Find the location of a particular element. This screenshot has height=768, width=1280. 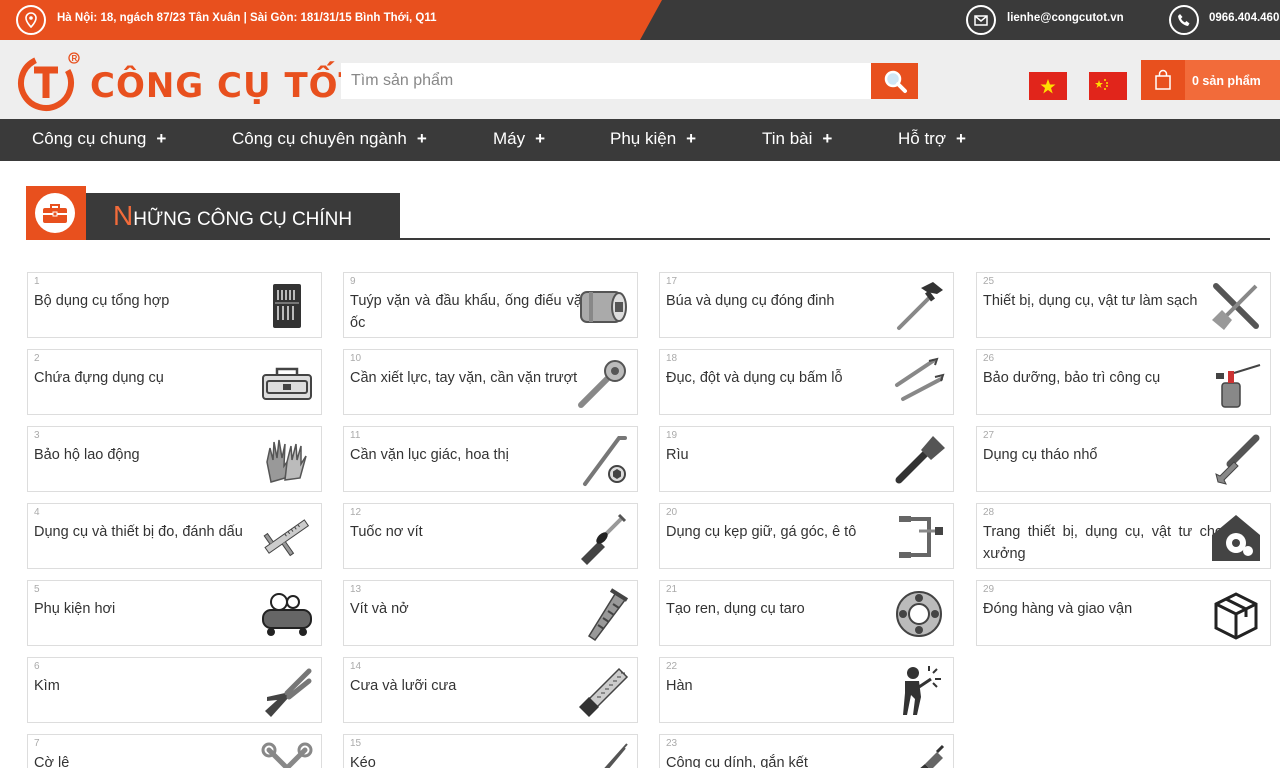

category-card: 27 Dụng cụ tháo nhổ is located at coordinates (1123, 459).